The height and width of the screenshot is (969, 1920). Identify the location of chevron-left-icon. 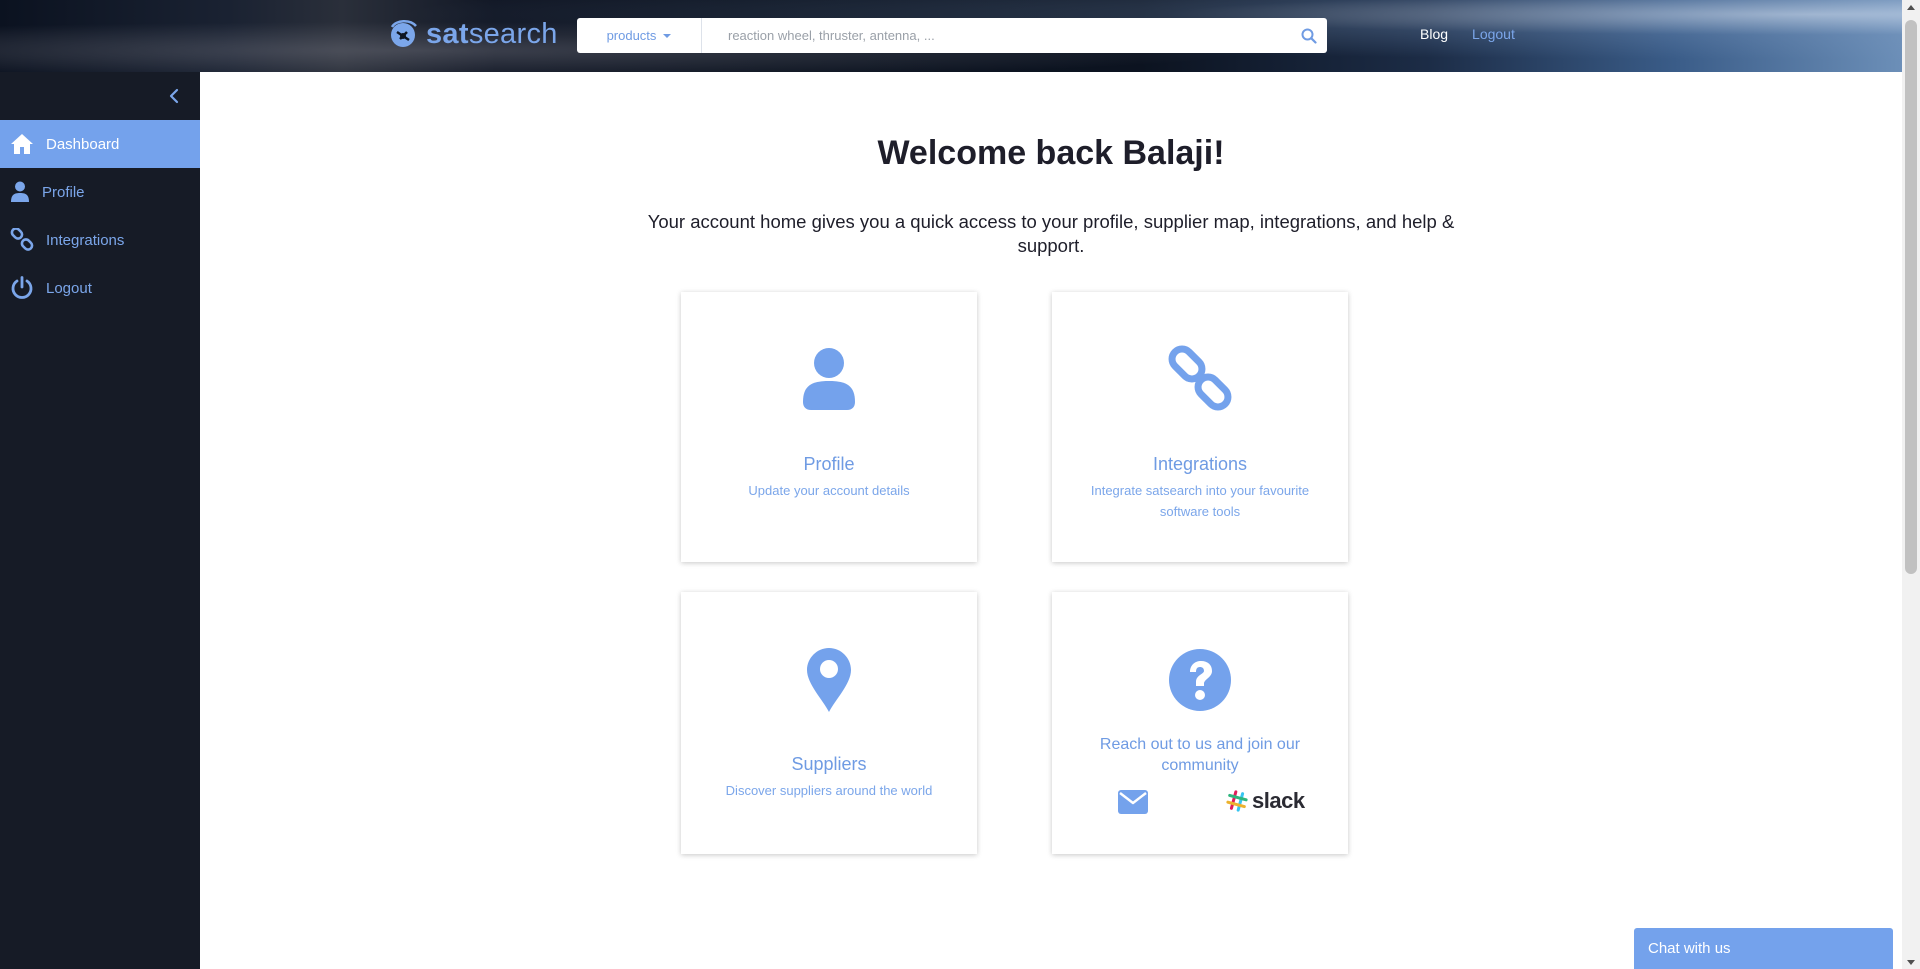
(174, 96).